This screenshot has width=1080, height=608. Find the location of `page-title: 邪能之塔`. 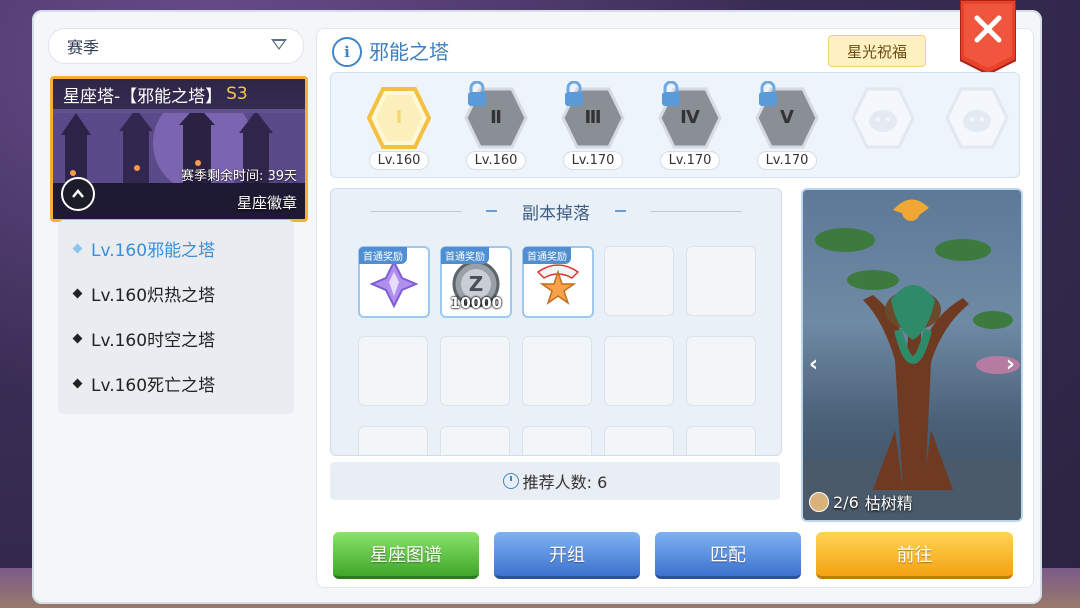

page-title: 邪能之塔 is located at coordinates (409, 52).